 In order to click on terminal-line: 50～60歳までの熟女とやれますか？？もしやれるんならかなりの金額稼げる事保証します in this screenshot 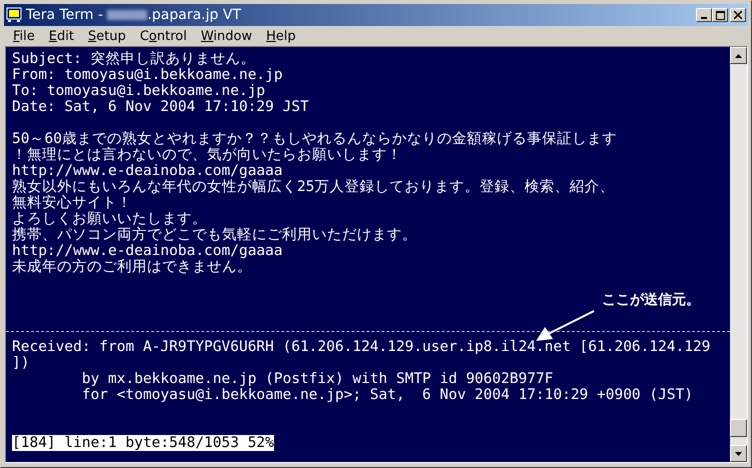, I will do `click(314, 139)`.